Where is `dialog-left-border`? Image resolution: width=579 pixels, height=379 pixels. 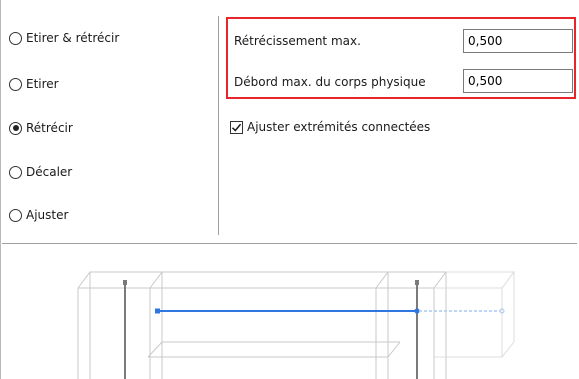 dialog-left-border is located at coordinates (0, 189).